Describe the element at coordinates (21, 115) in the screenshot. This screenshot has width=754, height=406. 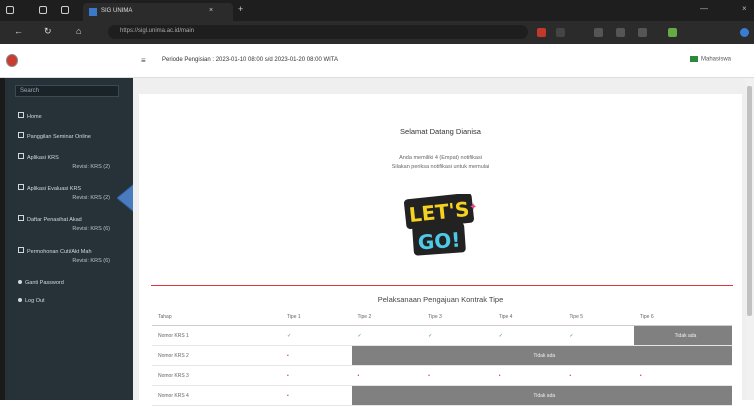
I see `home-icon` at that location.